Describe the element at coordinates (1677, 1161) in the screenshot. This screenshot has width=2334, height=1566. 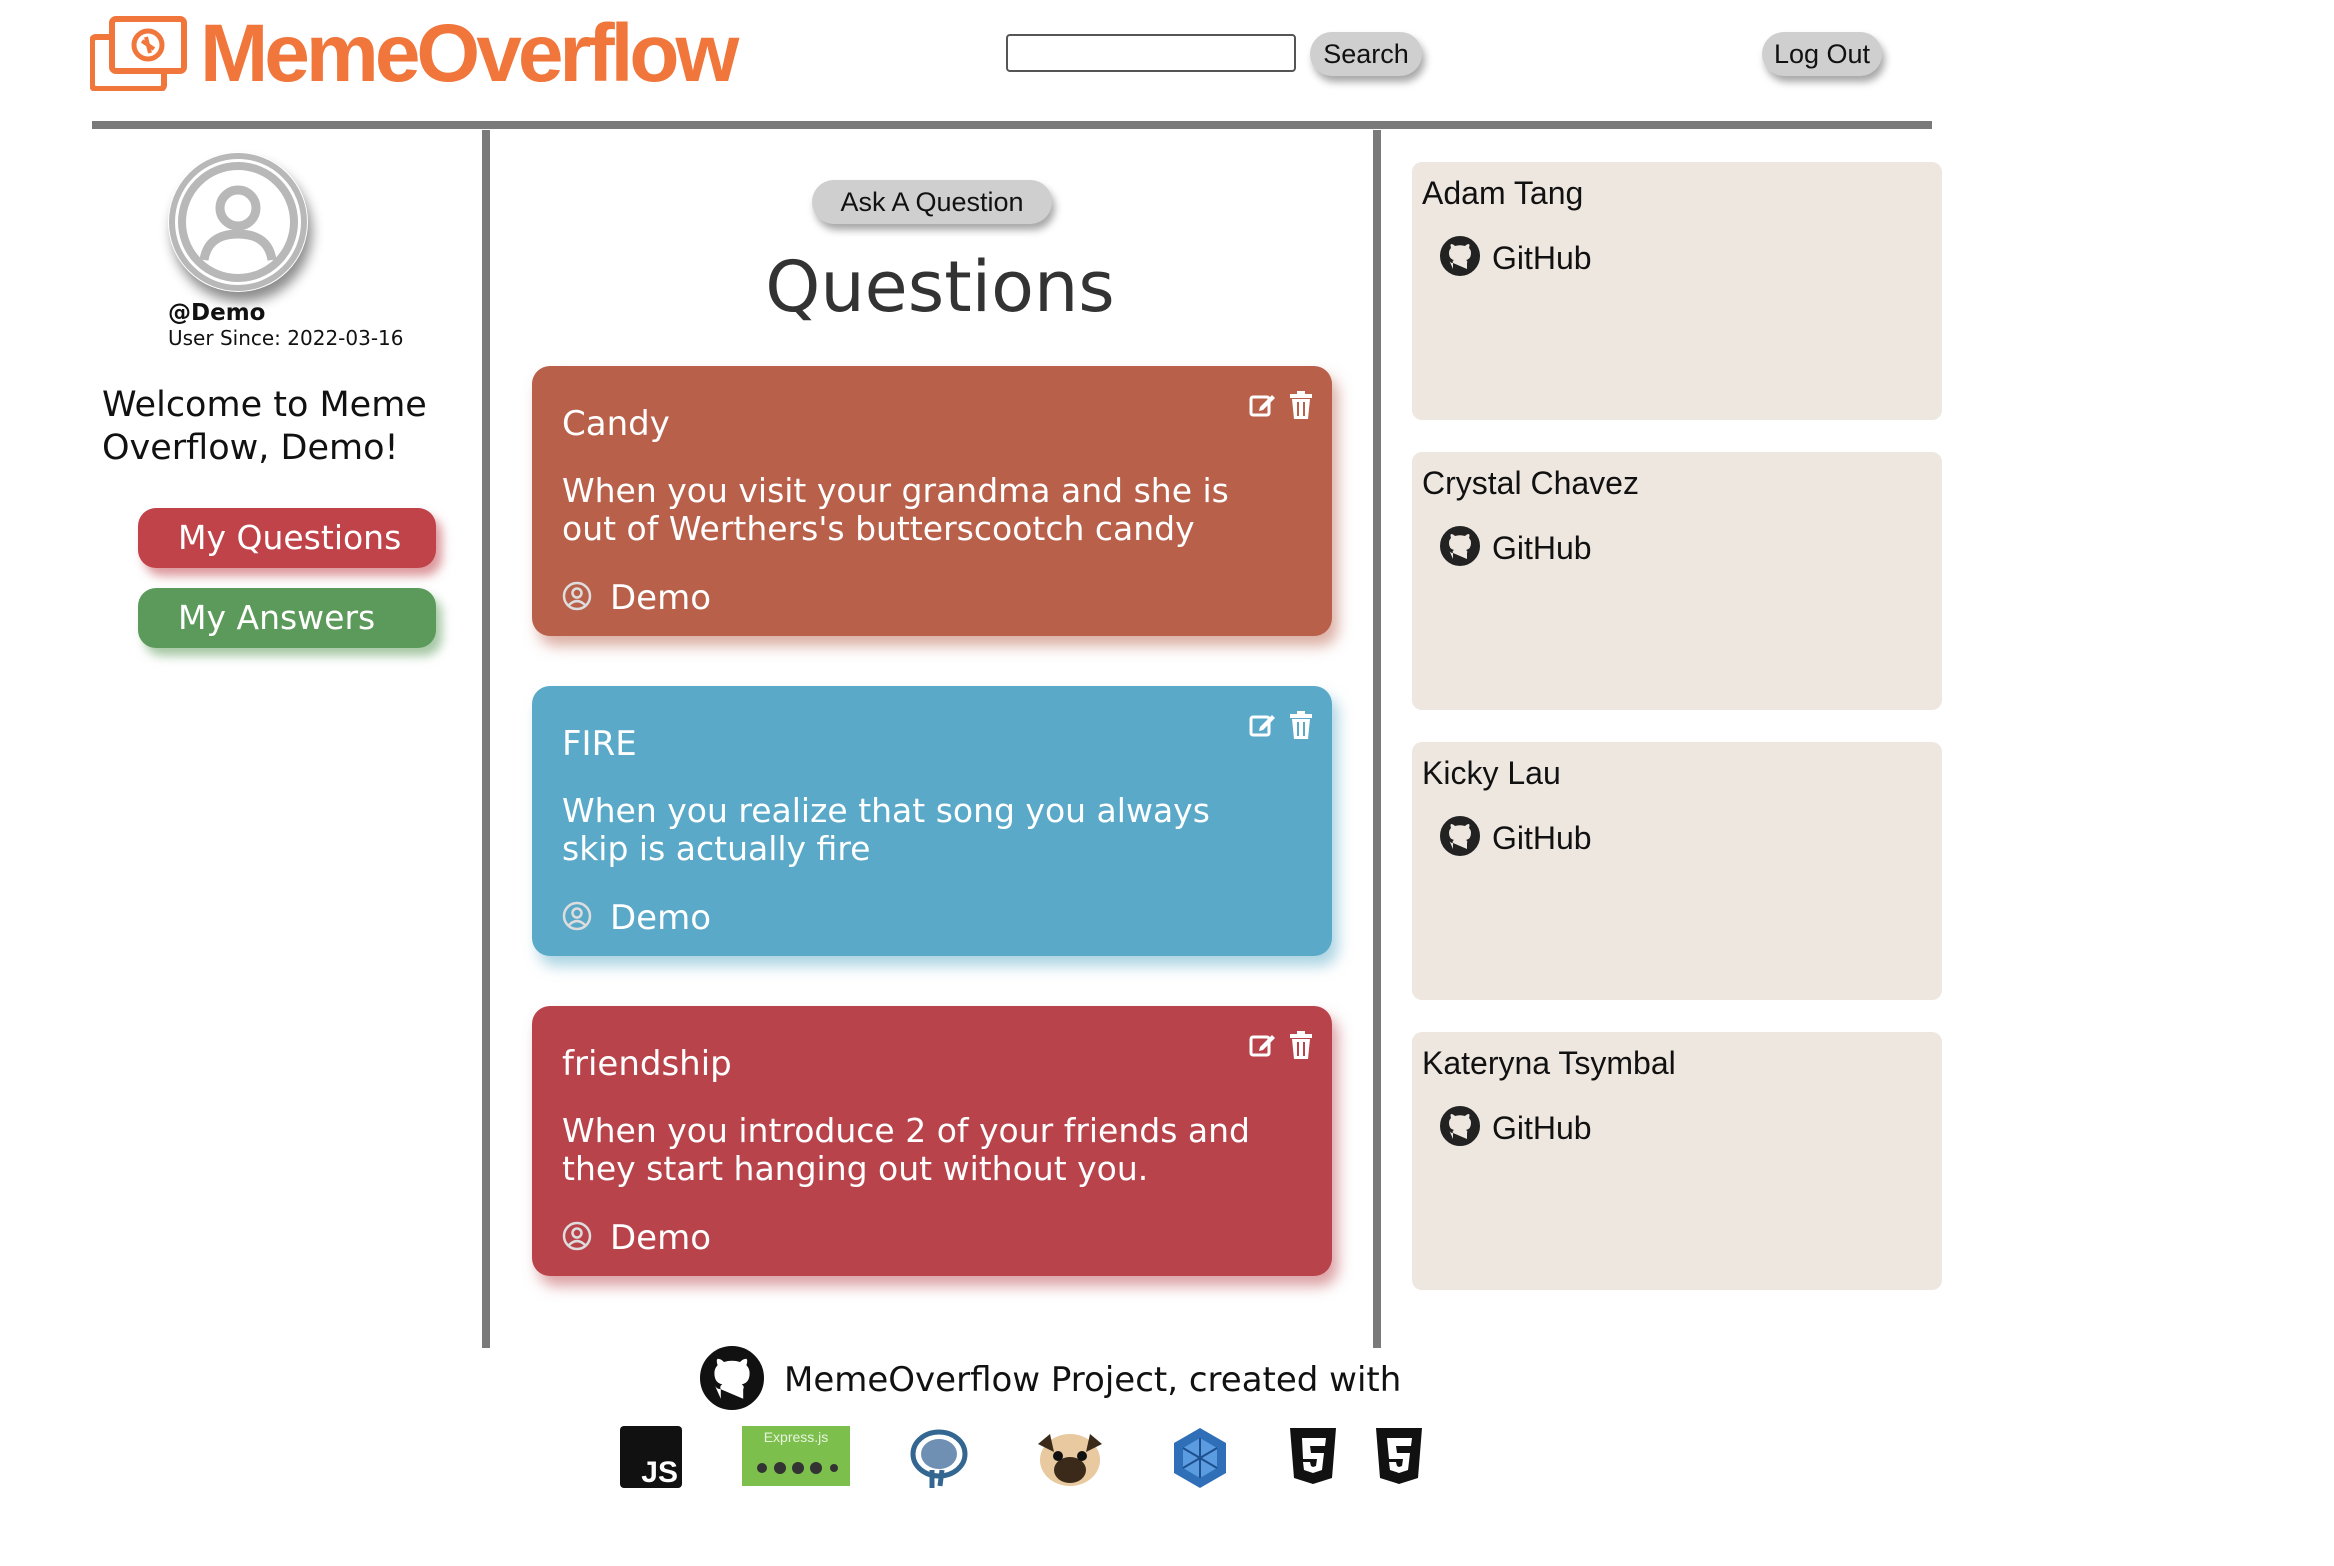
I see `developer-card: Kateryna Tsymbal GitHub` at that location.